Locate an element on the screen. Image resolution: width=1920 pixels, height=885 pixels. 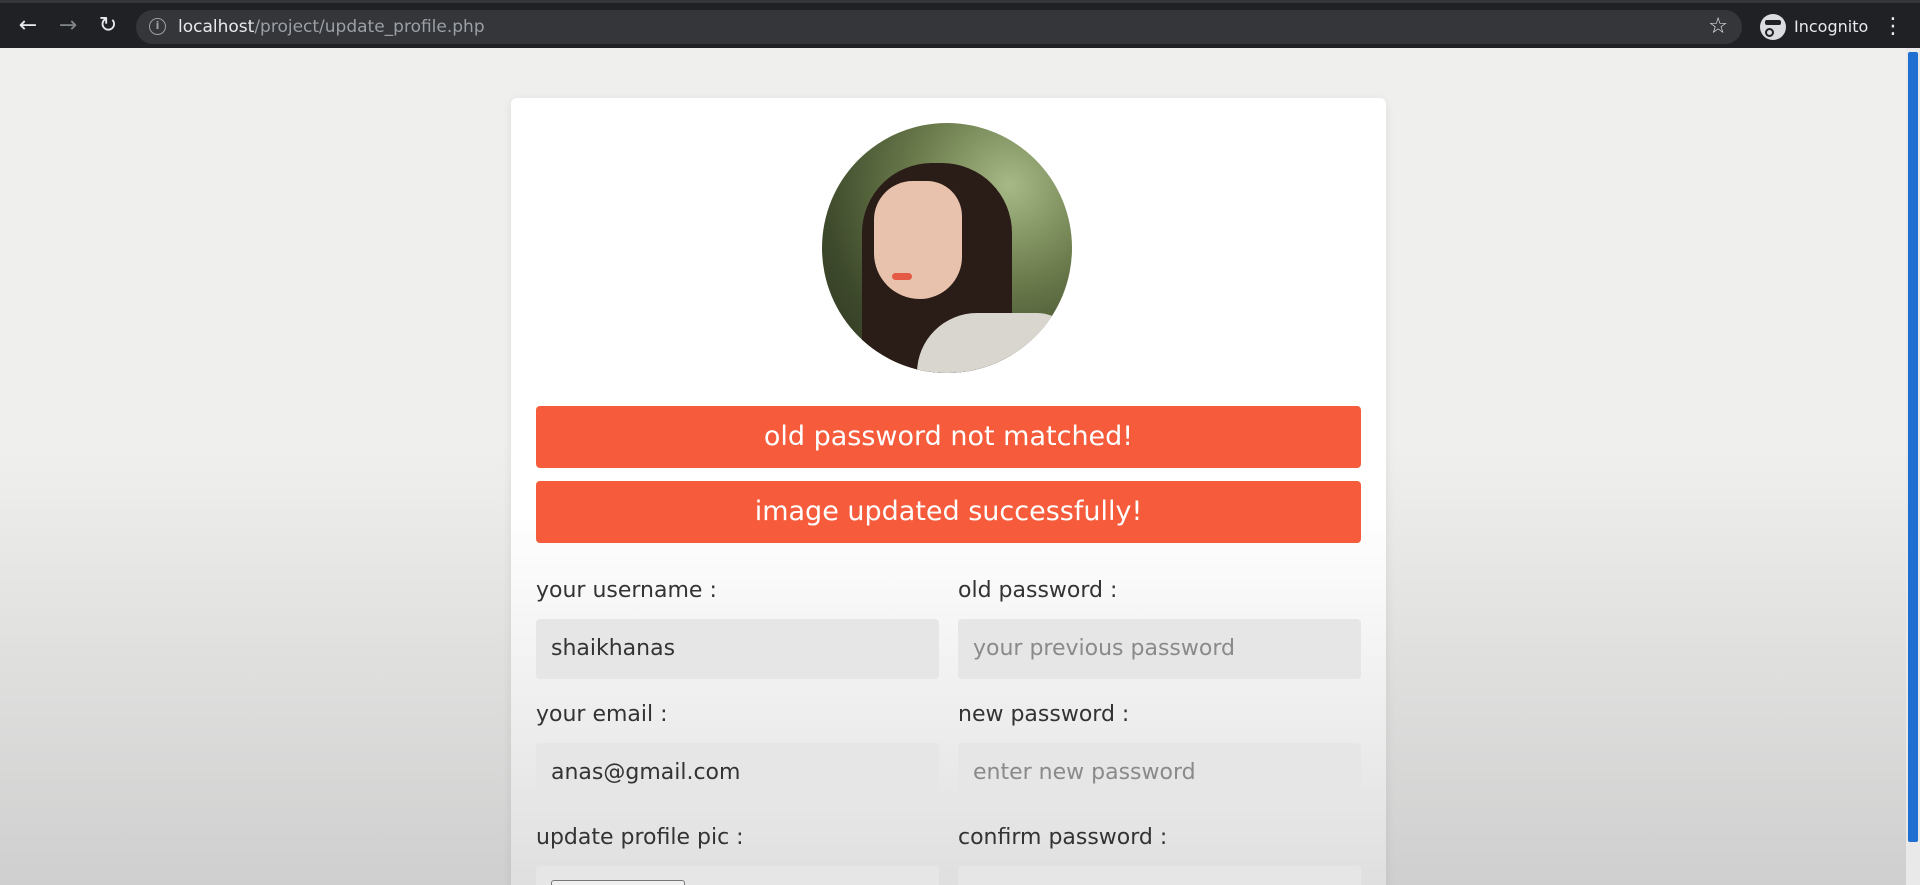
incognito-badge: Incognito is located at coordinates (1817, 27).